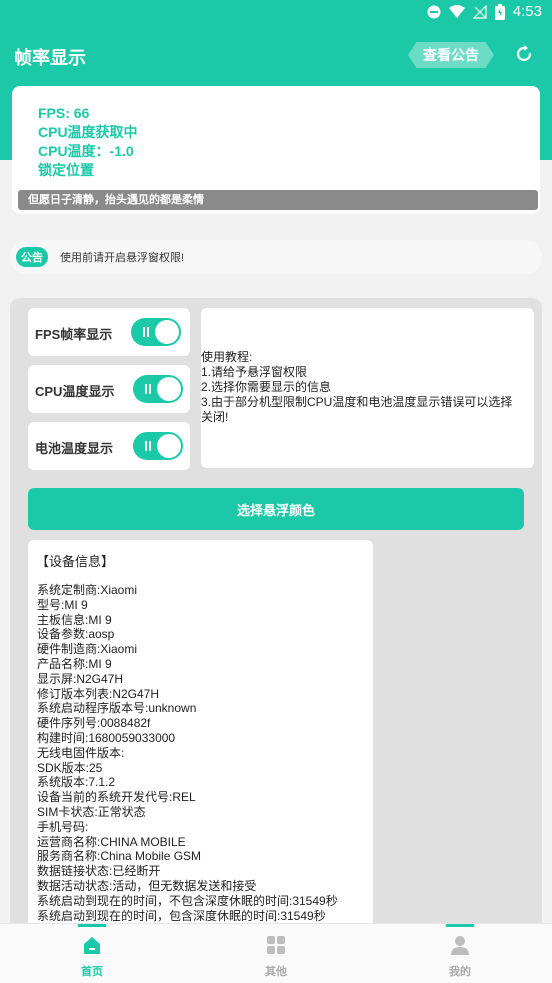  What do you see at coordinates (479, 11) in the screenshot?
I see `no-signal-icon` at bounding box center [479, 11].